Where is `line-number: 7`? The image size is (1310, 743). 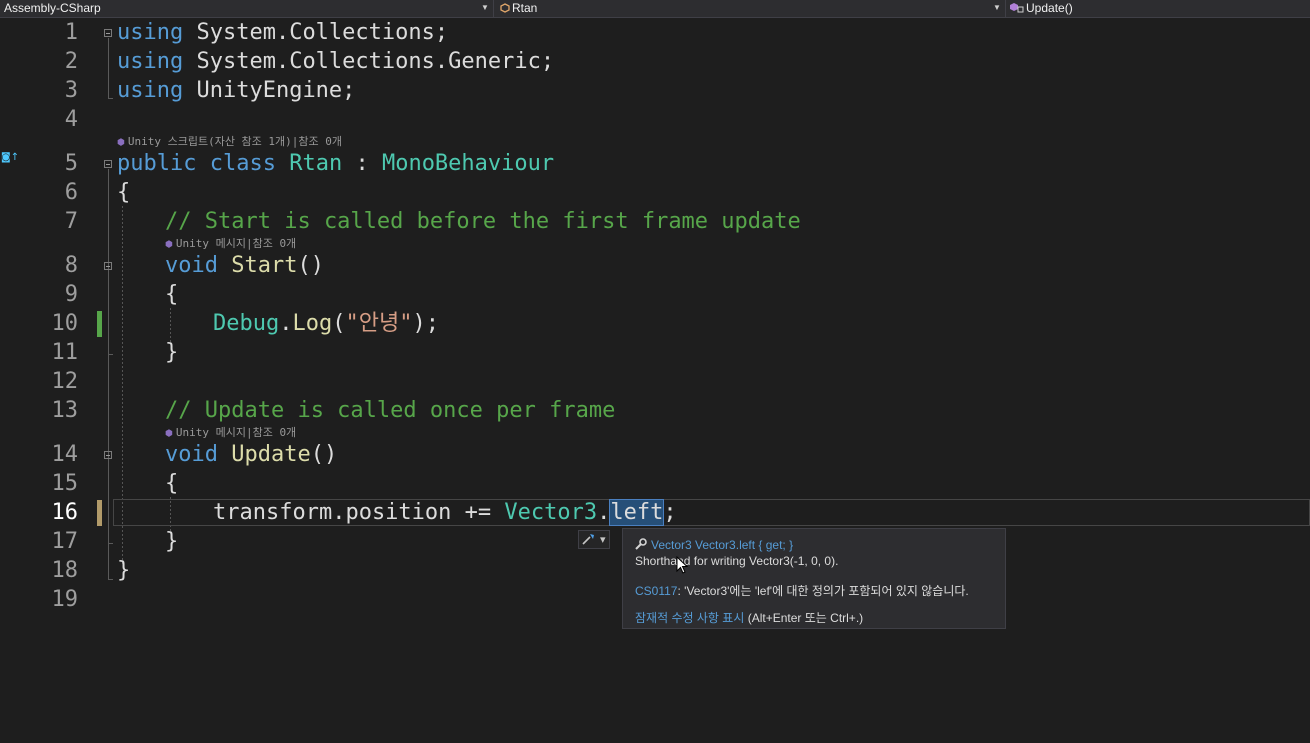
line-number: 7 is located at coordinates (71, 221).